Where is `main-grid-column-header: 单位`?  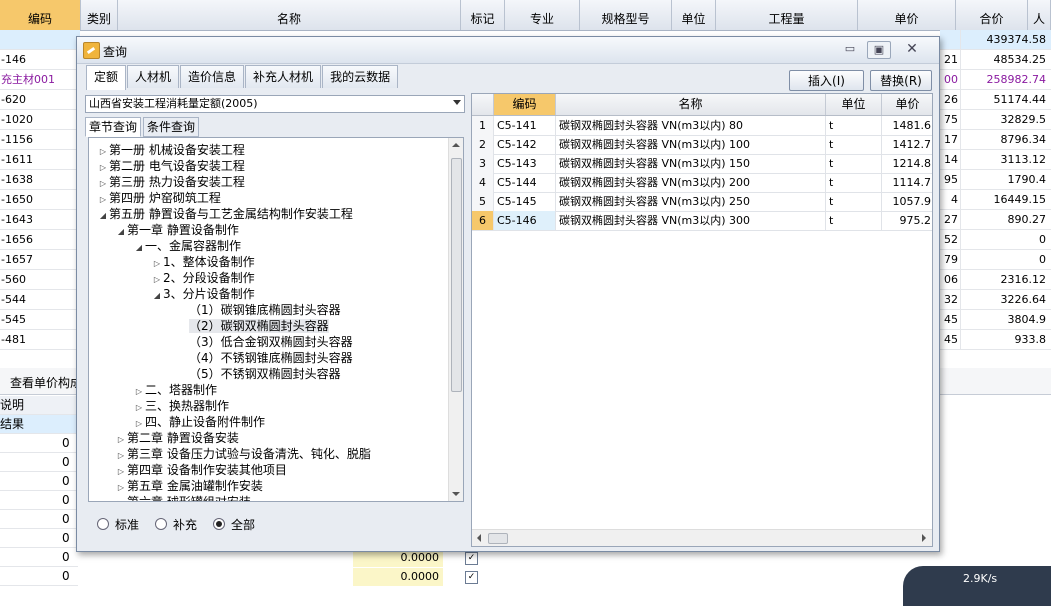 main-grid-column-header: 单位 is located at coordinates (694, 15).